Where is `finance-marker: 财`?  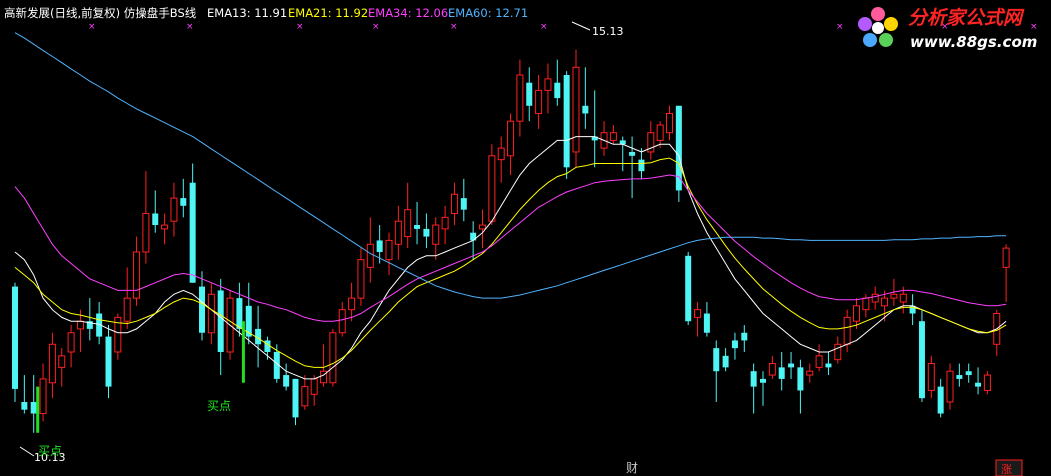
finance-marker: 财 is located at coordinates (632, 468).